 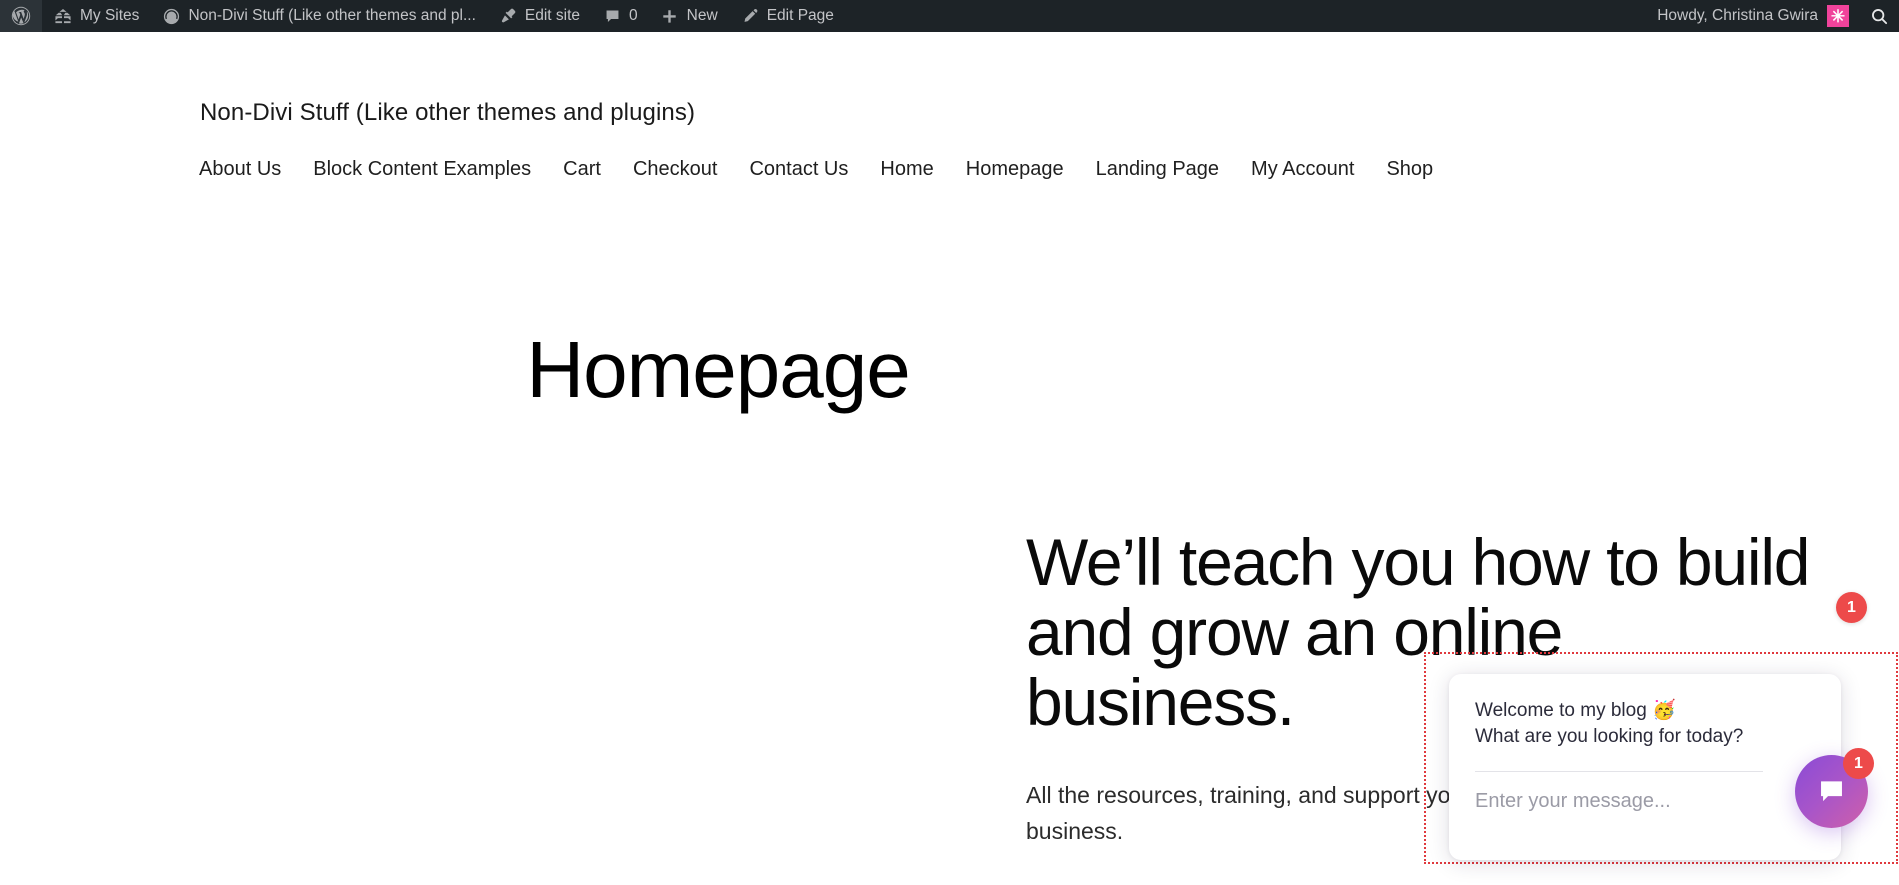 What do you see at coordinates (110, 15) in the screenshot?
I see `admin-bar-my-sites-label: My Sites` at bounding box center [110, 15].